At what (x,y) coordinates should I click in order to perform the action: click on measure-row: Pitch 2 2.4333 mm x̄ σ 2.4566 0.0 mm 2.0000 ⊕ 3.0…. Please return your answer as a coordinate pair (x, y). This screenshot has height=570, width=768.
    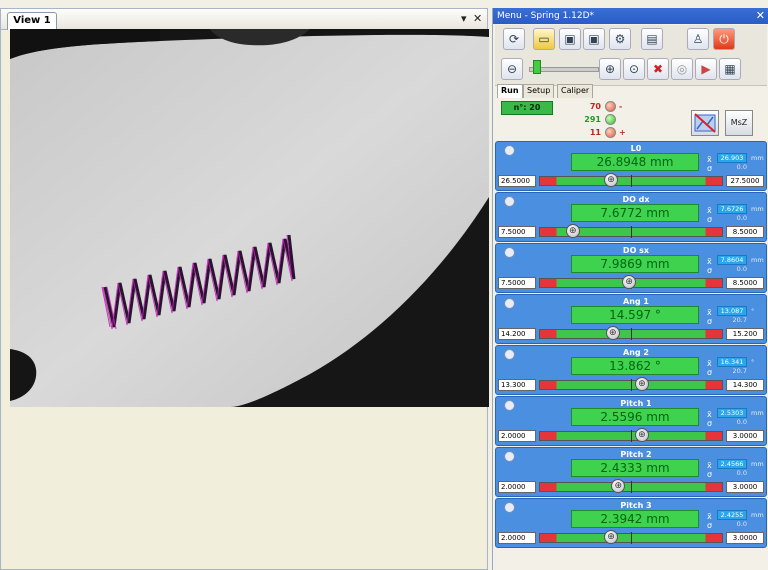
    Looking at the image, I should click on (631, 472).